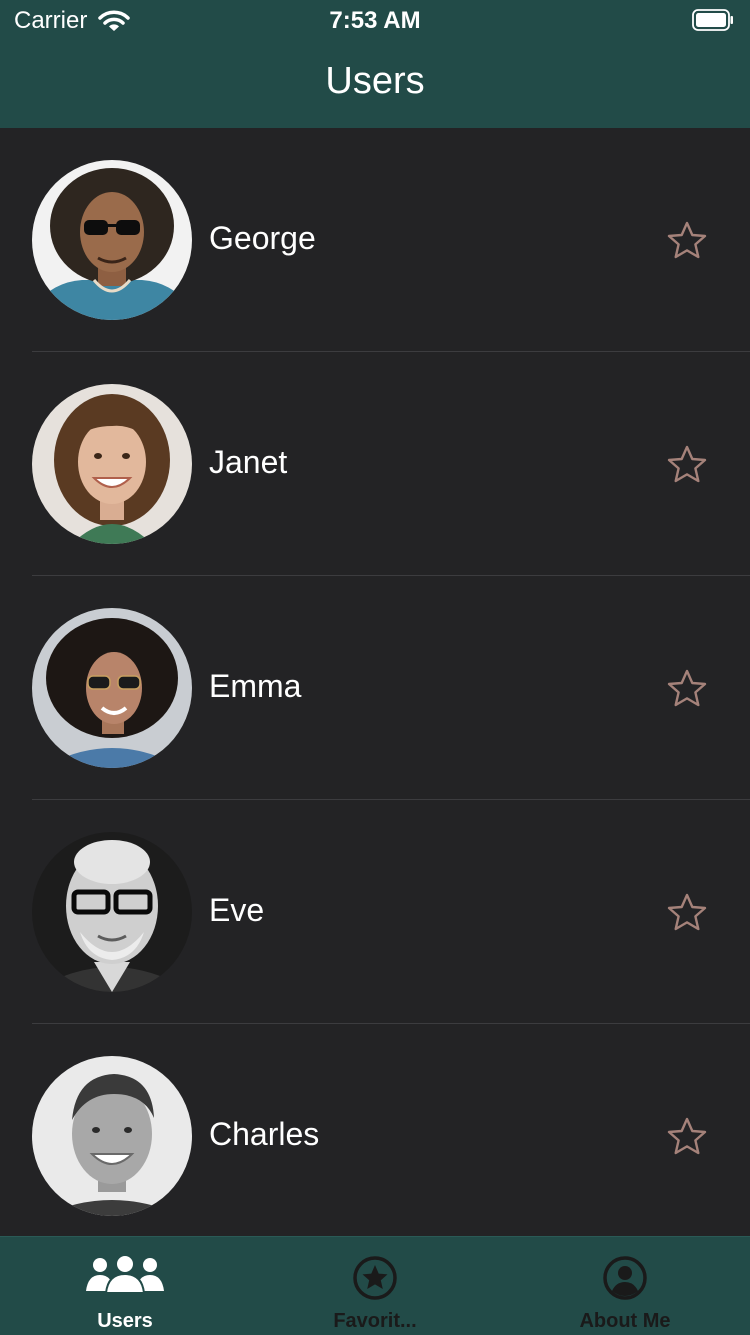 The width and height of the screenshot is (750, 1335). I want to click on battery-icon, so click(712, 20).